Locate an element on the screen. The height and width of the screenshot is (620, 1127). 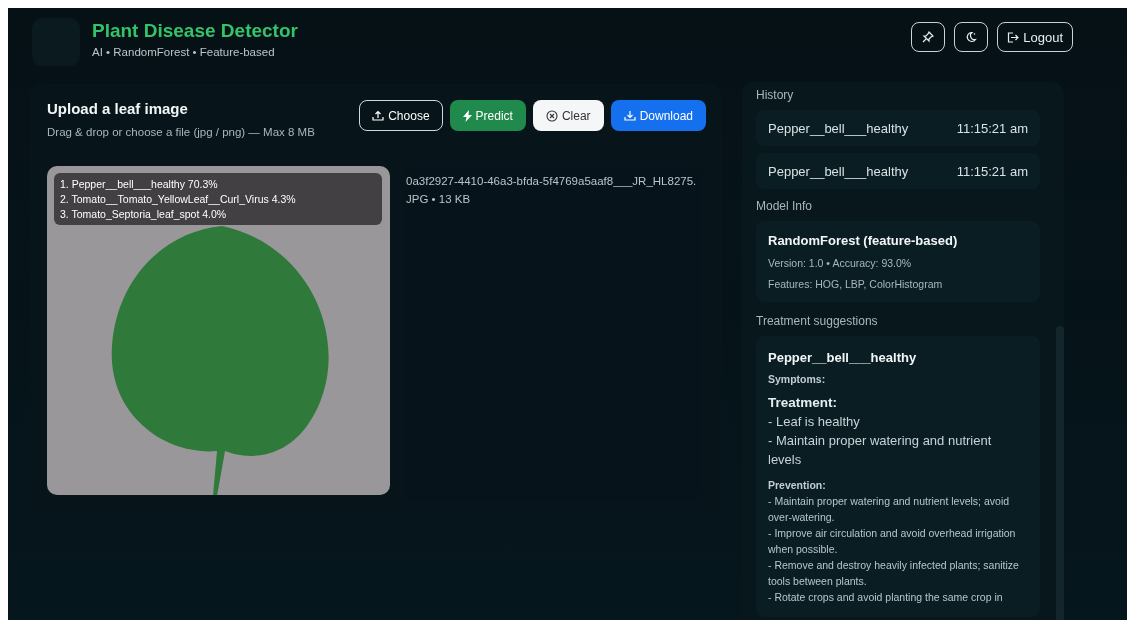
file-info: 0a3f2927-4410-46a3-bfda-5f4769a5aaf8___JR_HL8275.JPG • 13 KB is located at coordinates (552, 190).